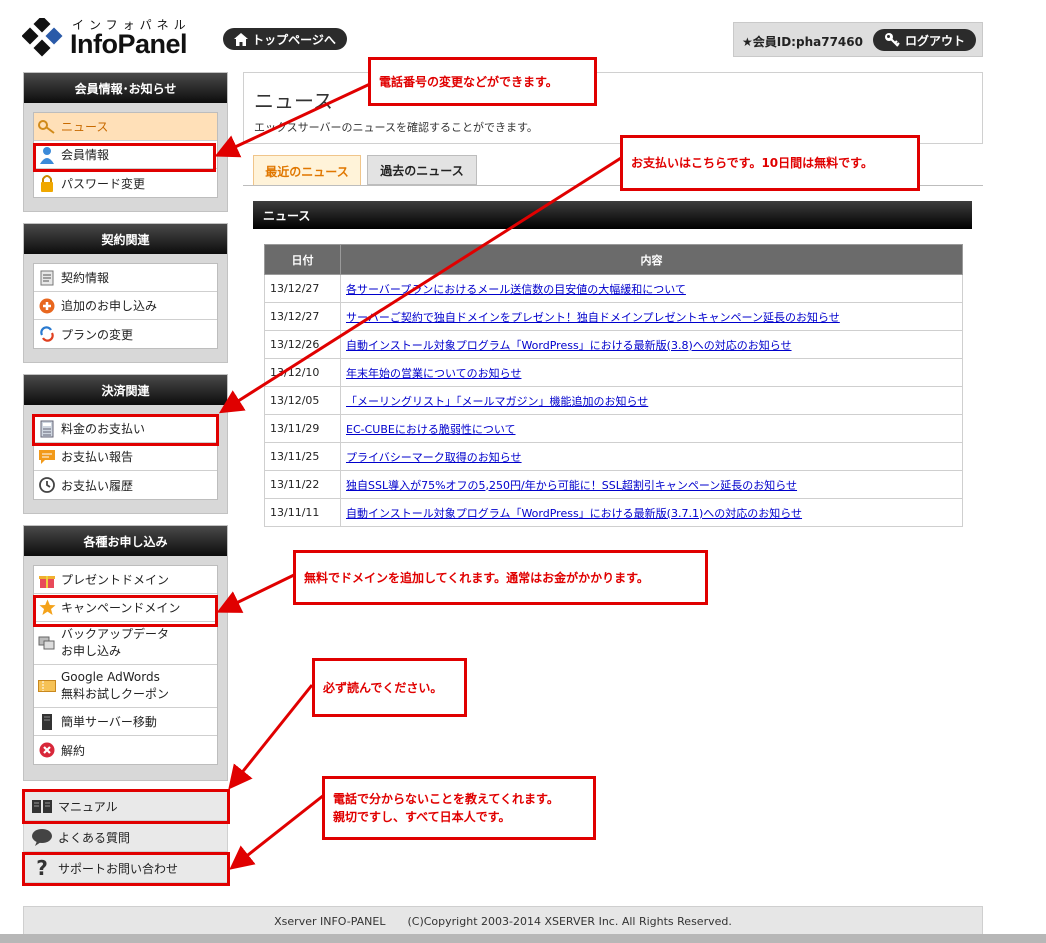  What do you see at coordinates (476, 577) in the screenshot?
I see `annotation-text: 無料でドメインを追加してくれます。通常はお金がかかります。` at bounding box center [476, 577].